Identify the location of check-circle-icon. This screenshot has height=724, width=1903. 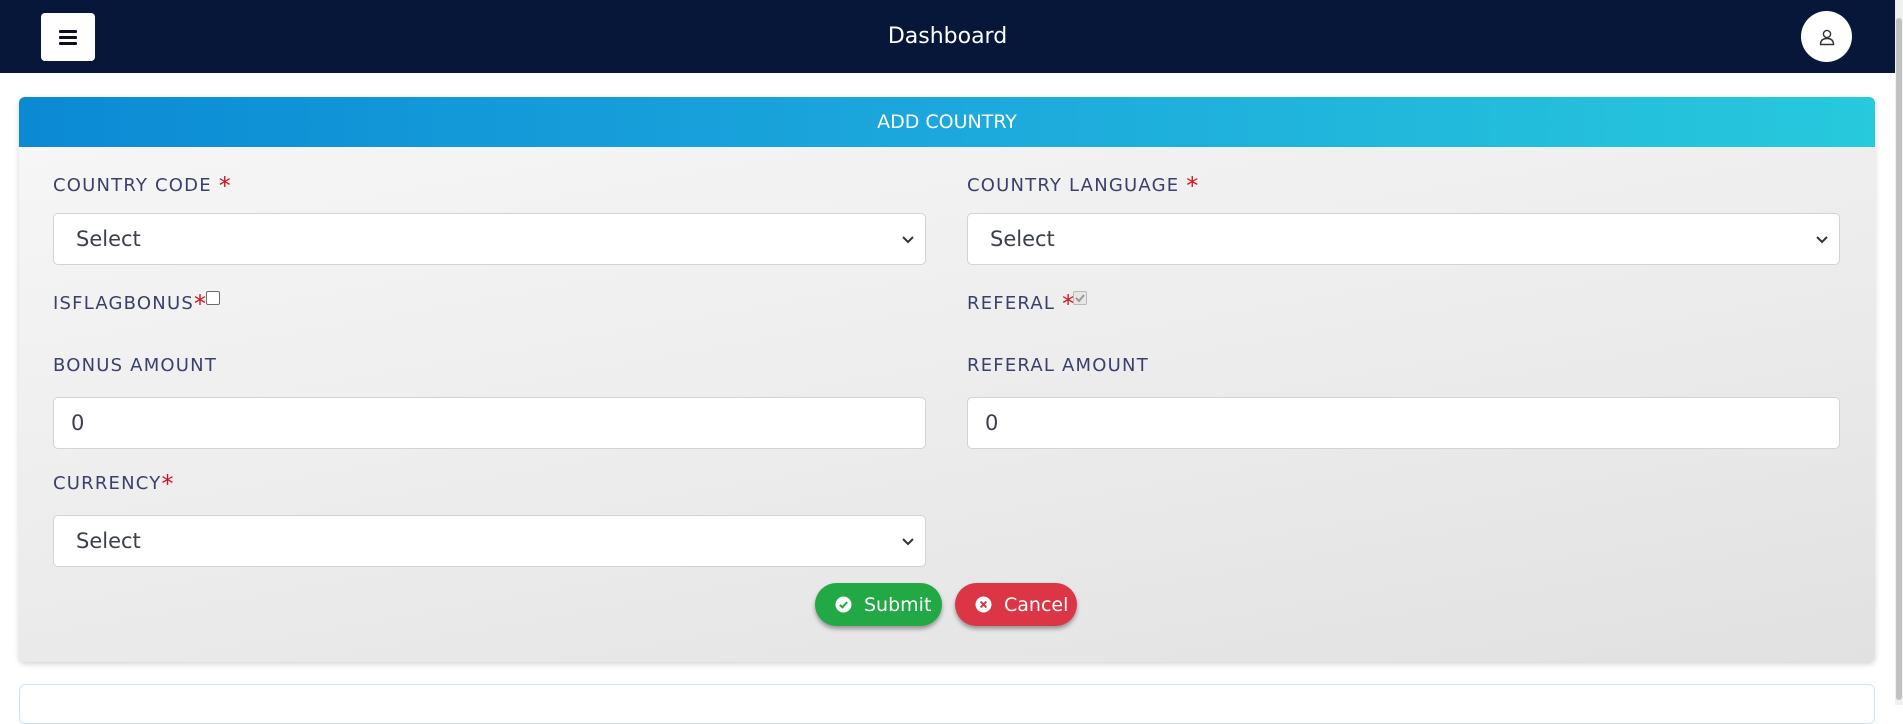
(843, 604).